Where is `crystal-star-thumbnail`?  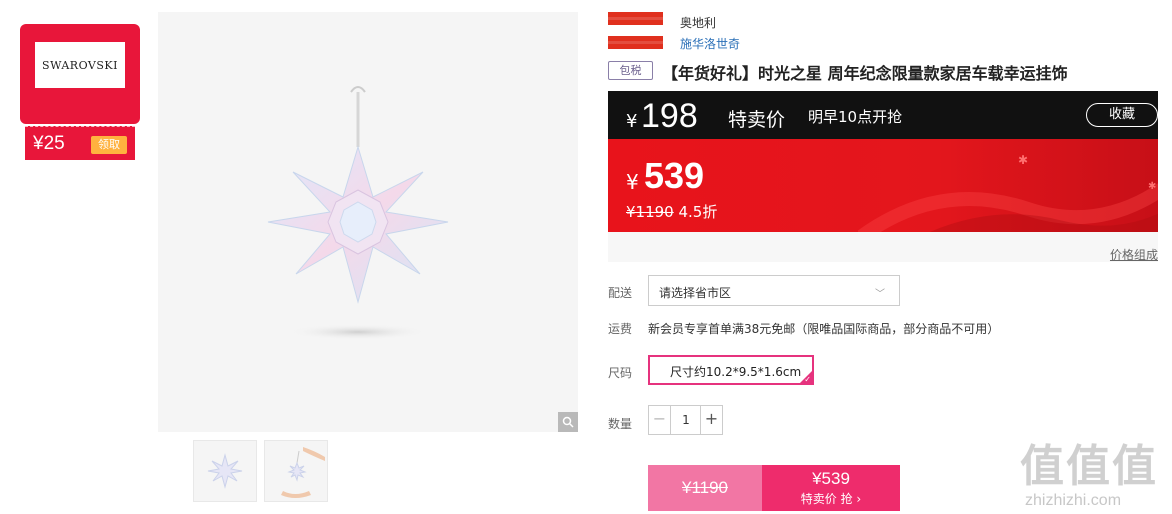
crystal-star-thumbnail is located at coordinates (225, 471).